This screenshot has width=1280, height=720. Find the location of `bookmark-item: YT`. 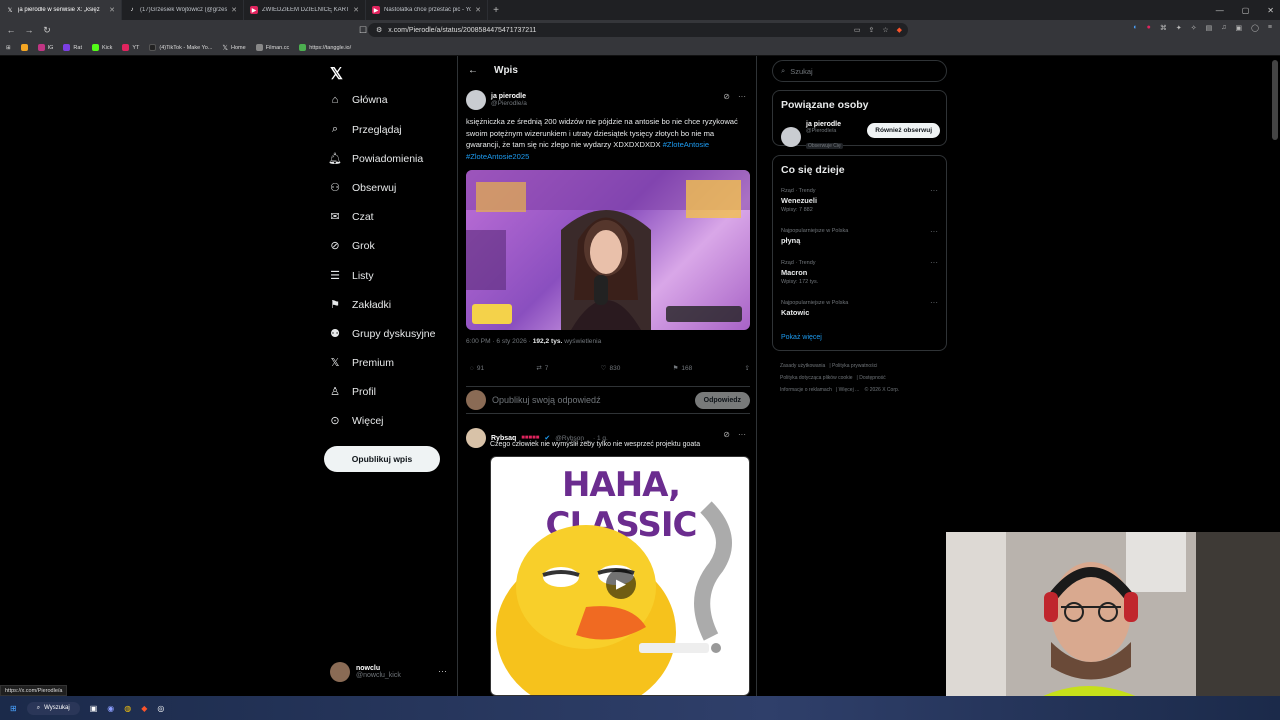

bookmark-item: YT is located at coordinates (130, 47).